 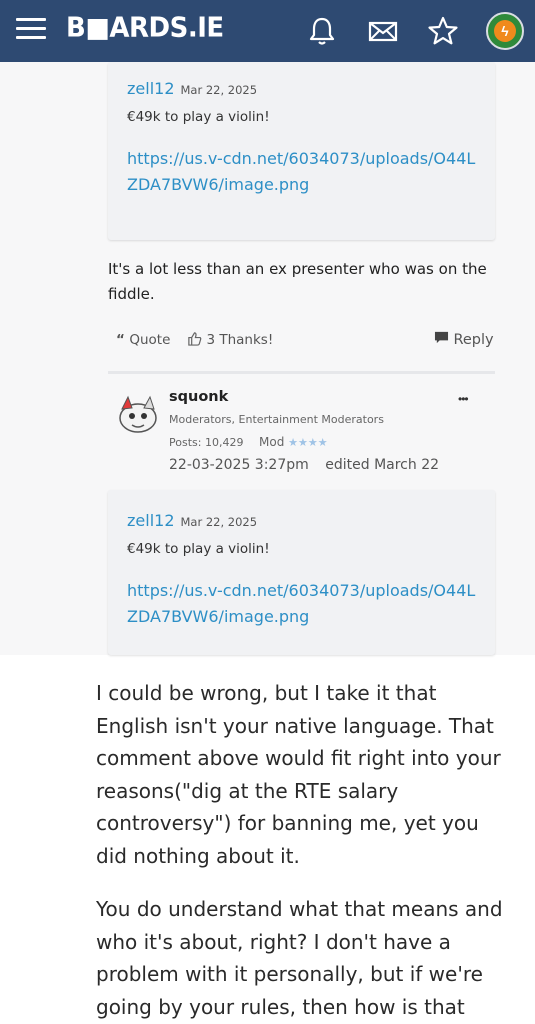 I want to click on quote-button: Quote, so click(x=149, y=340).